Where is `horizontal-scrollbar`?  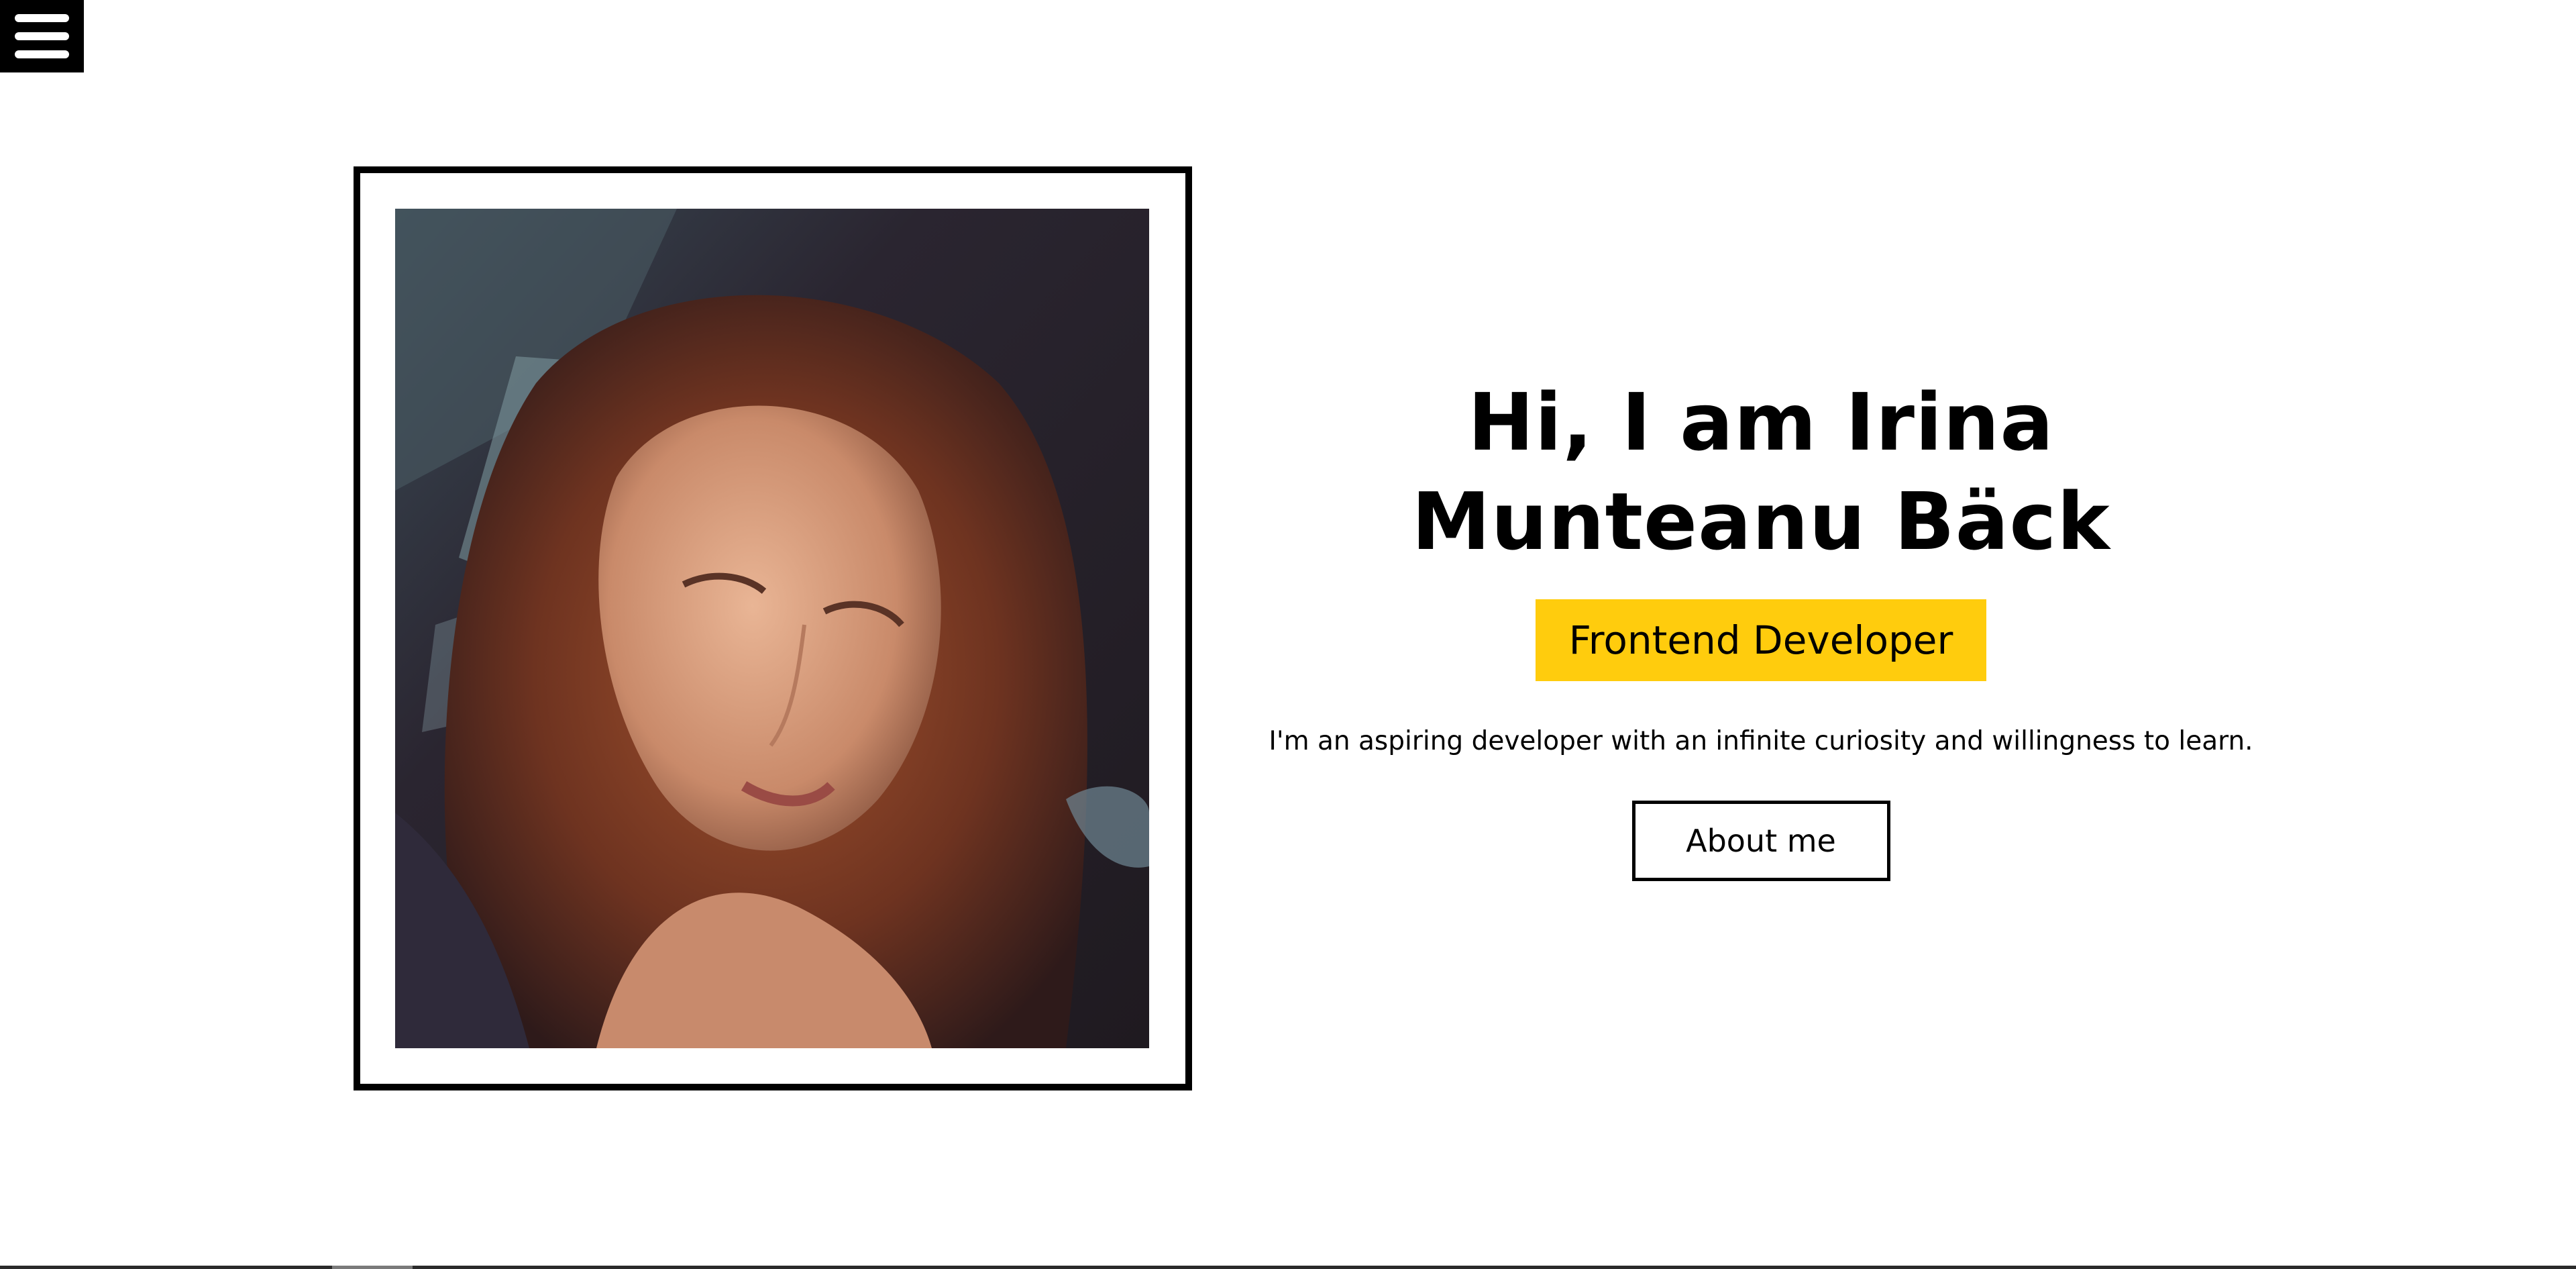 horizontal-scrollbar is located at coordinates (1288, 1267).